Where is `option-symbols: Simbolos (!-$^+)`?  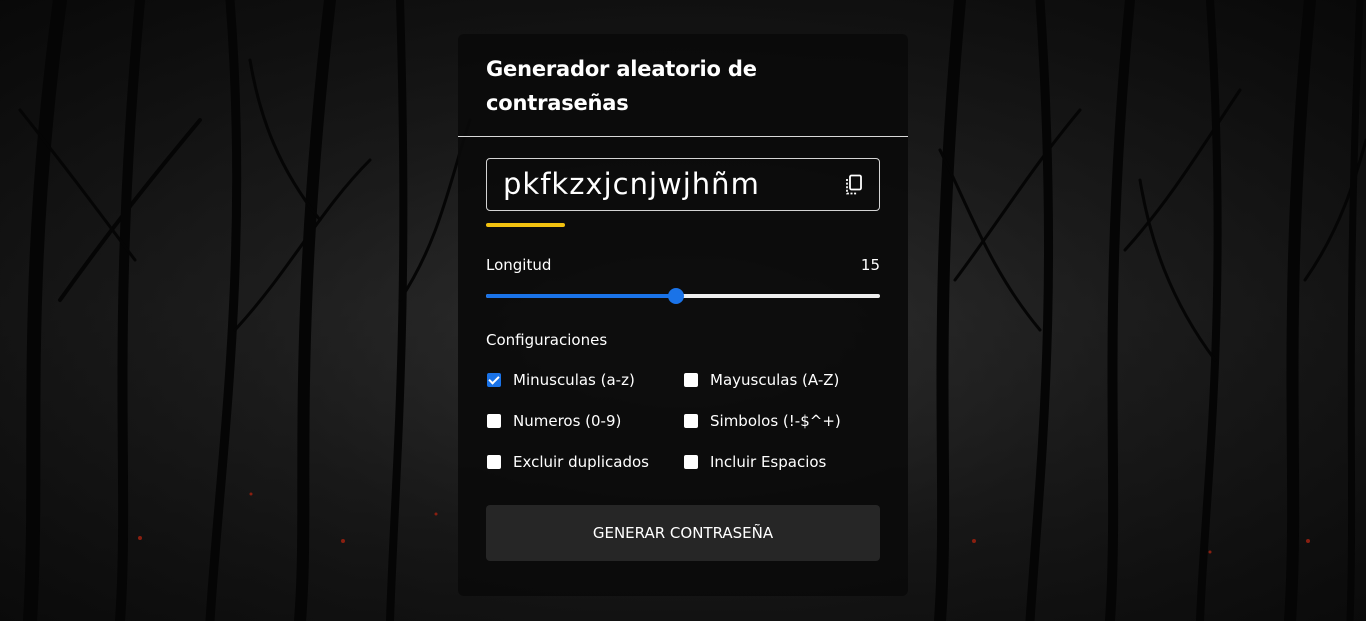
option-symbols: Simbolos (!-$^+) is located at coordinates (781, 421).